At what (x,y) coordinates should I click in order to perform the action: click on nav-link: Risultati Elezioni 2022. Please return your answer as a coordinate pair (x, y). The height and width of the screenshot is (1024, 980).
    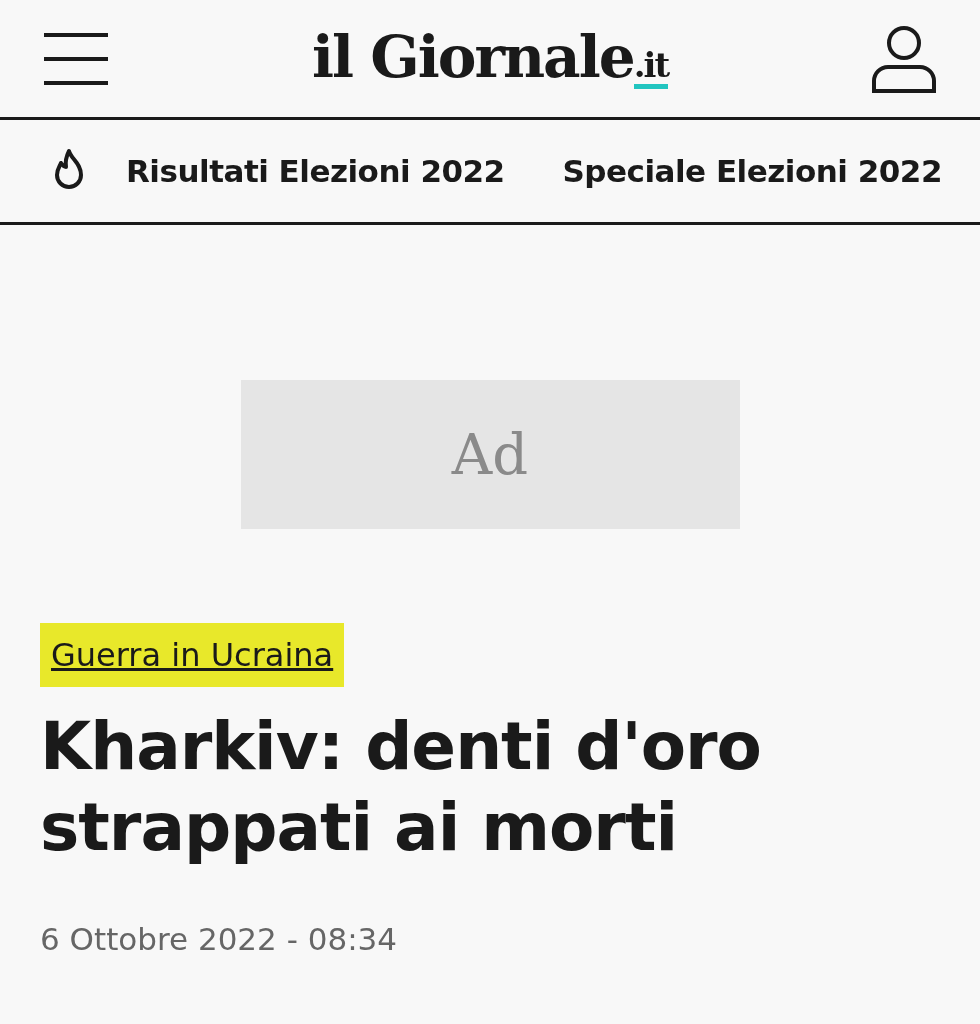
    Looking at the image, I should click on (315, 171).